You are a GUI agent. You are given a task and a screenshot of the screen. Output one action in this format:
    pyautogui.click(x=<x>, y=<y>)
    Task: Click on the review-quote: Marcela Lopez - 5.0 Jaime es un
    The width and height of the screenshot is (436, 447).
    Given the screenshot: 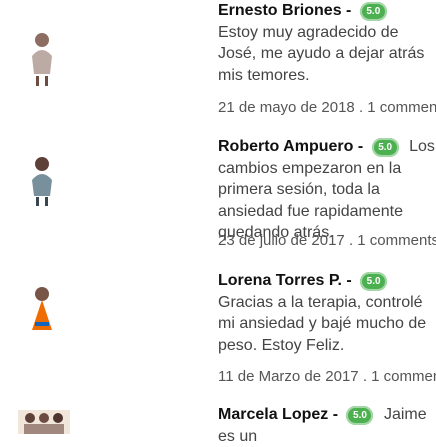 What is the action you would take?
    pyautogui.click(x=327, y=425)
    